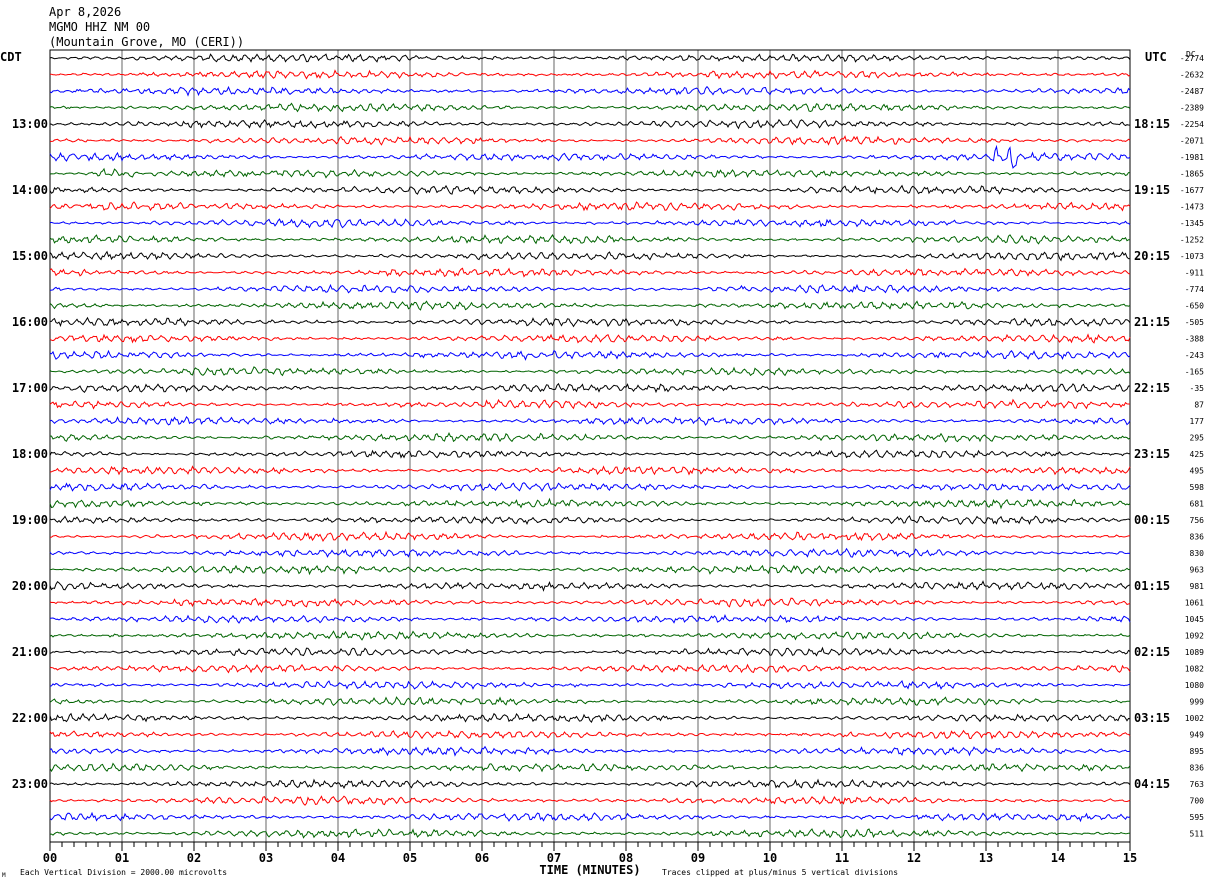 The image size is (1210, 886). I want to click on x-tick-label: 14, so click(1058, 858).